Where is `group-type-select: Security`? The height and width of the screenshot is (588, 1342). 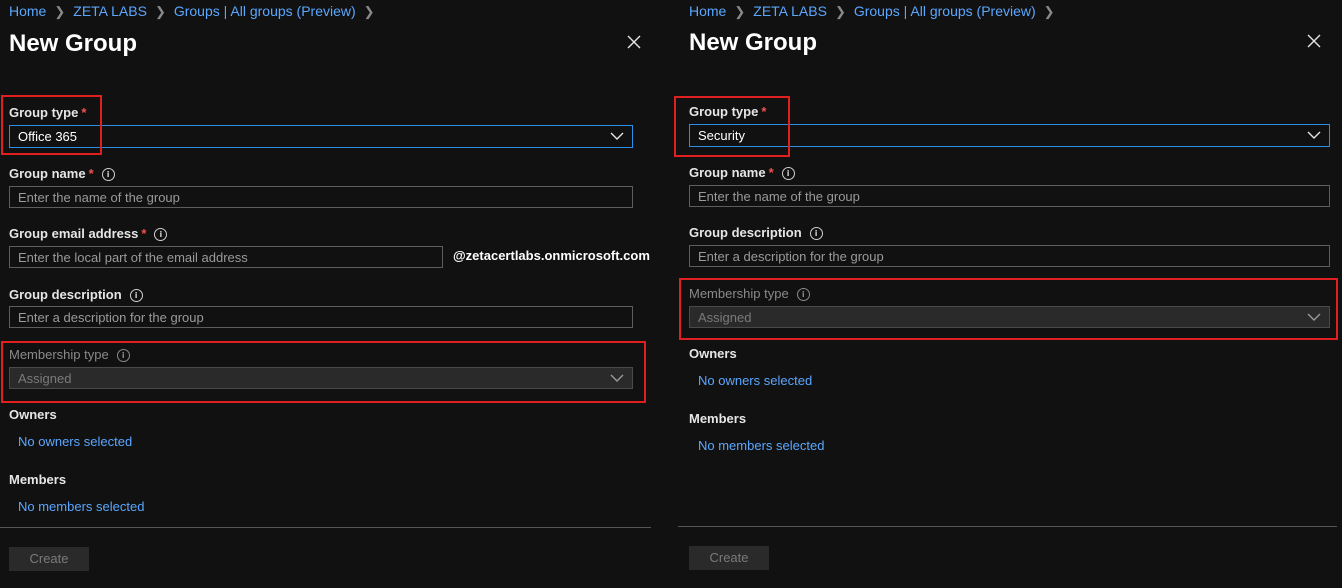
group-type-select: Security is located at coordinates (1009, 135).